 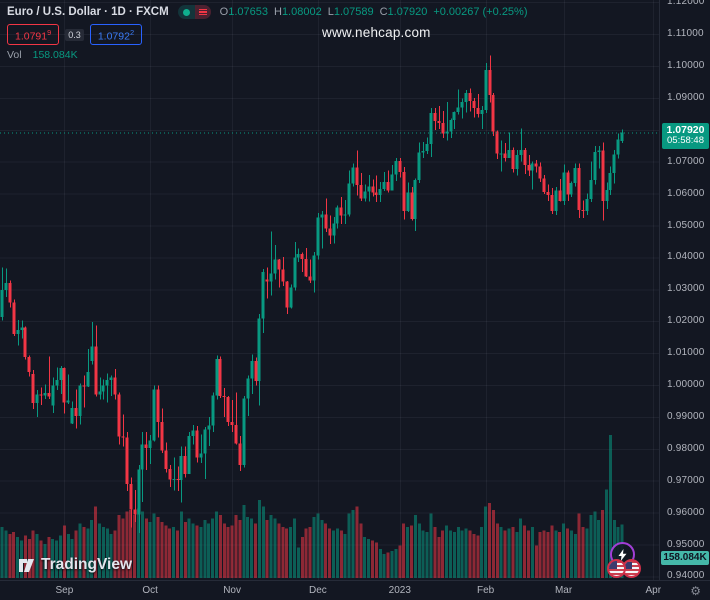 What do you see at coordinates (33, 34) in the screenshot?
I see `sell-bid-button: 1.07919` at bounding box center [33, 34].